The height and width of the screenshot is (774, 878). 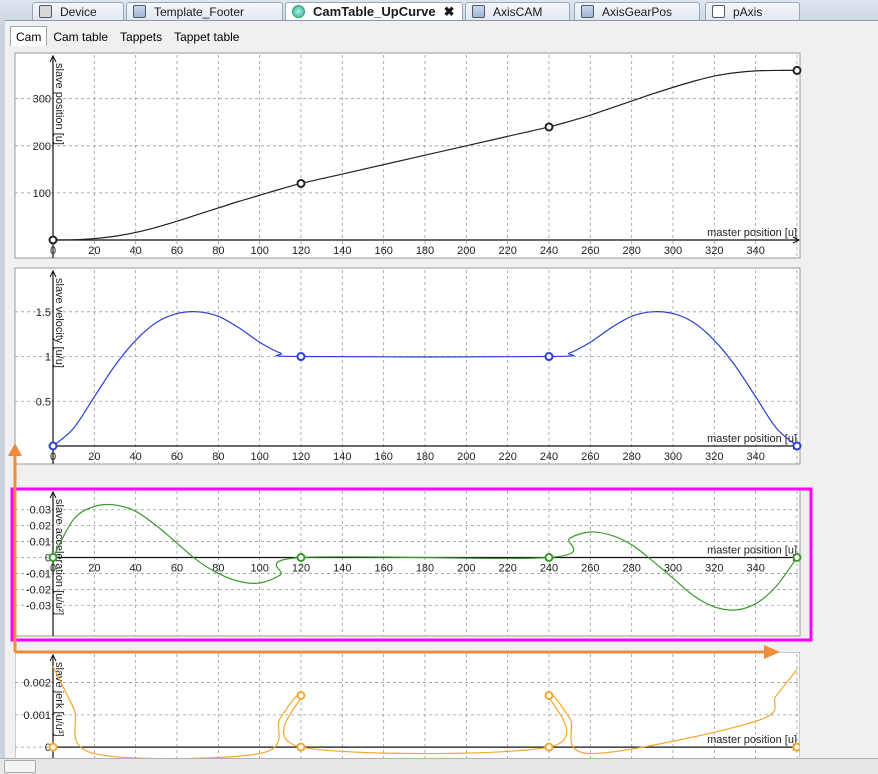 What do you see at coordinates (59, 104) in the screenshot?
I see `y-axis-label: slave position [u]` at bounding box center [59, 104].